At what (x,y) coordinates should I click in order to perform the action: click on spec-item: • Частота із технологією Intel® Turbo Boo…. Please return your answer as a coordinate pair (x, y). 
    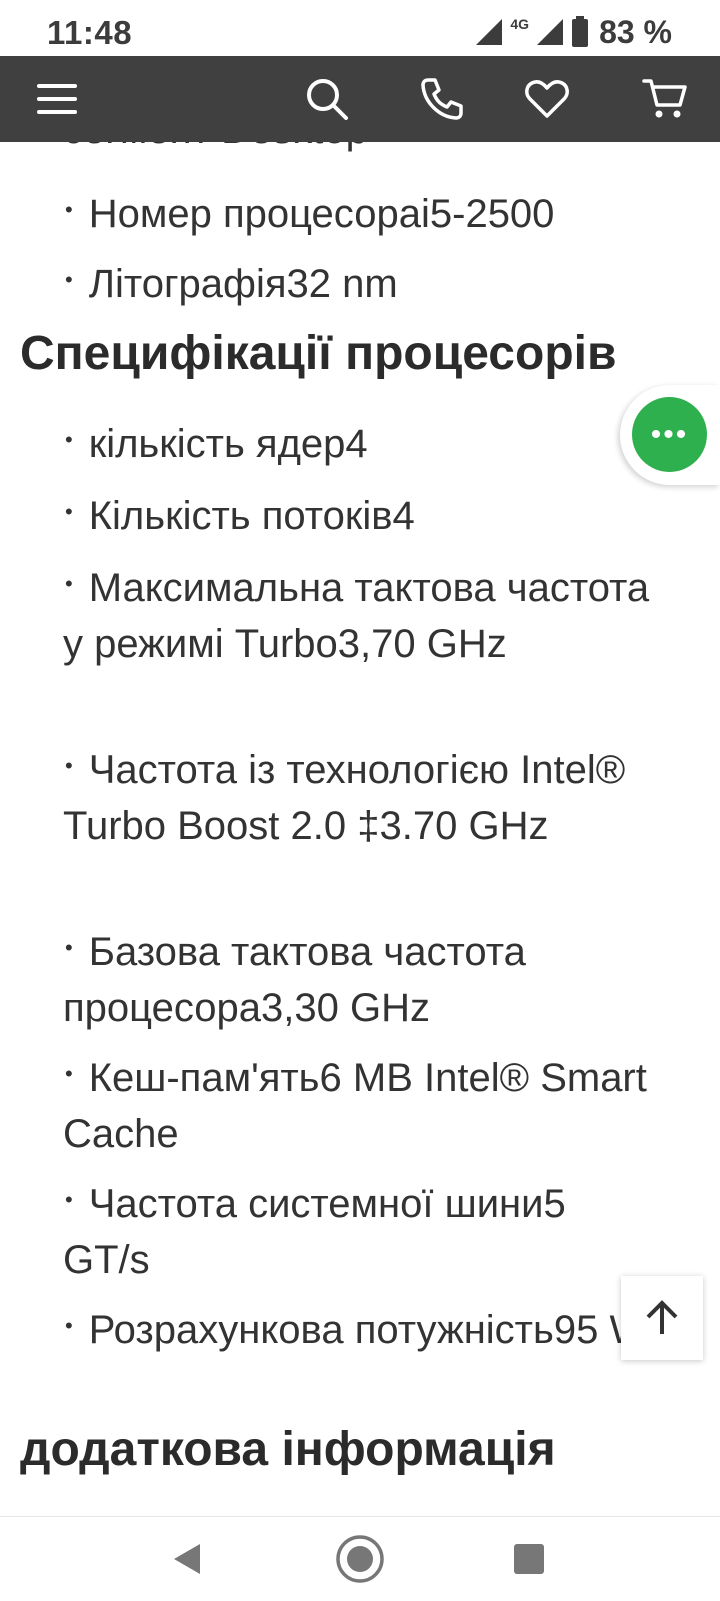
    Looking at the image, I should click on (363, 796).